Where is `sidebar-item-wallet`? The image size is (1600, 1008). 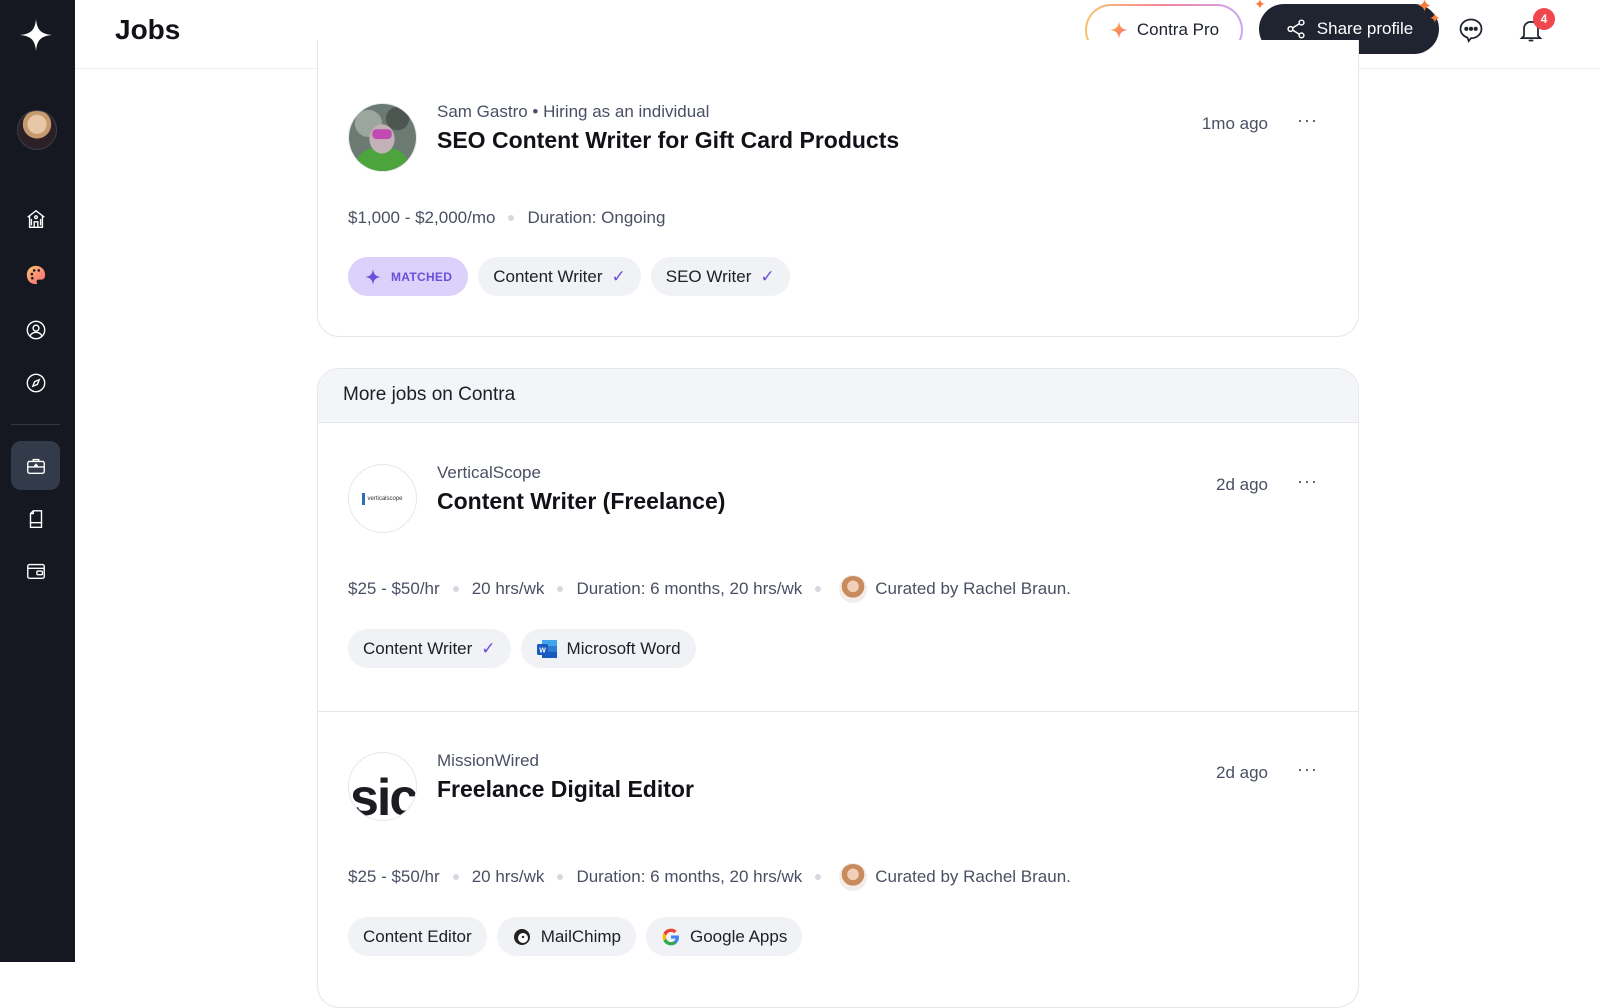
sidebar-item-wallet is located at coordinates (35, 570).